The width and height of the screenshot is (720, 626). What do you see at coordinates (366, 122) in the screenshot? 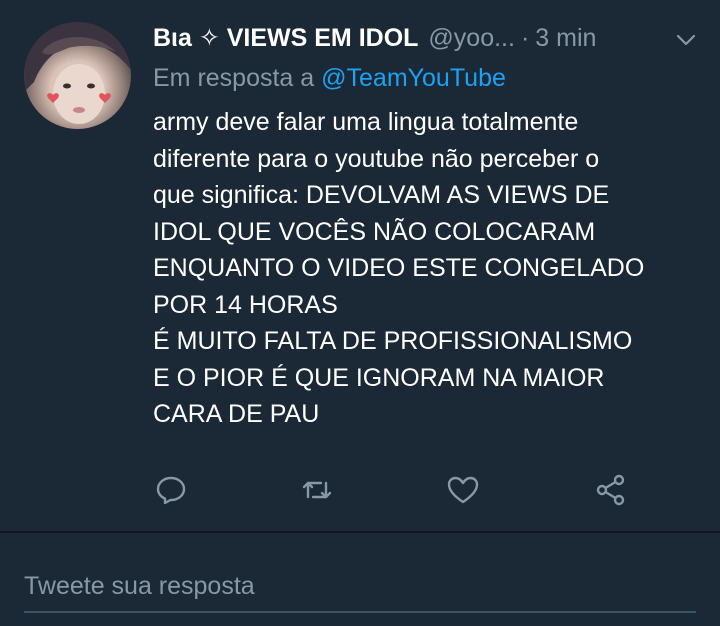
I see `tweet-text-line: army deve falar uma lingua totalmente` at bounding box center [366, 122].